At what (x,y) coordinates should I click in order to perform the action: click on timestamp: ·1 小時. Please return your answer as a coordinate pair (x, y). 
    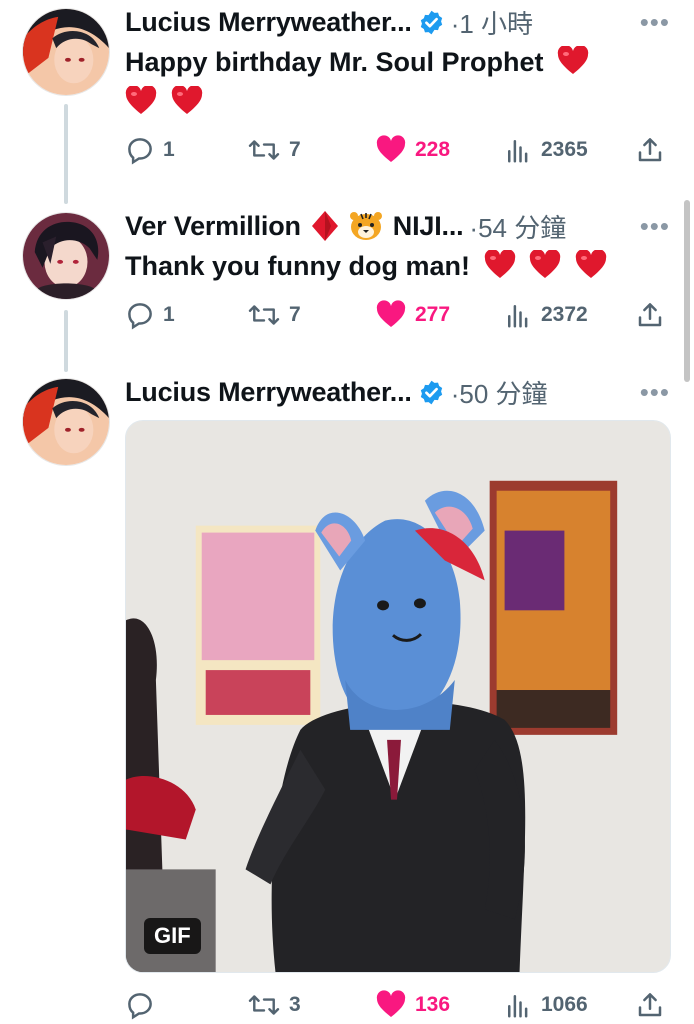
    Looking at the image, I should click on (492, 22).